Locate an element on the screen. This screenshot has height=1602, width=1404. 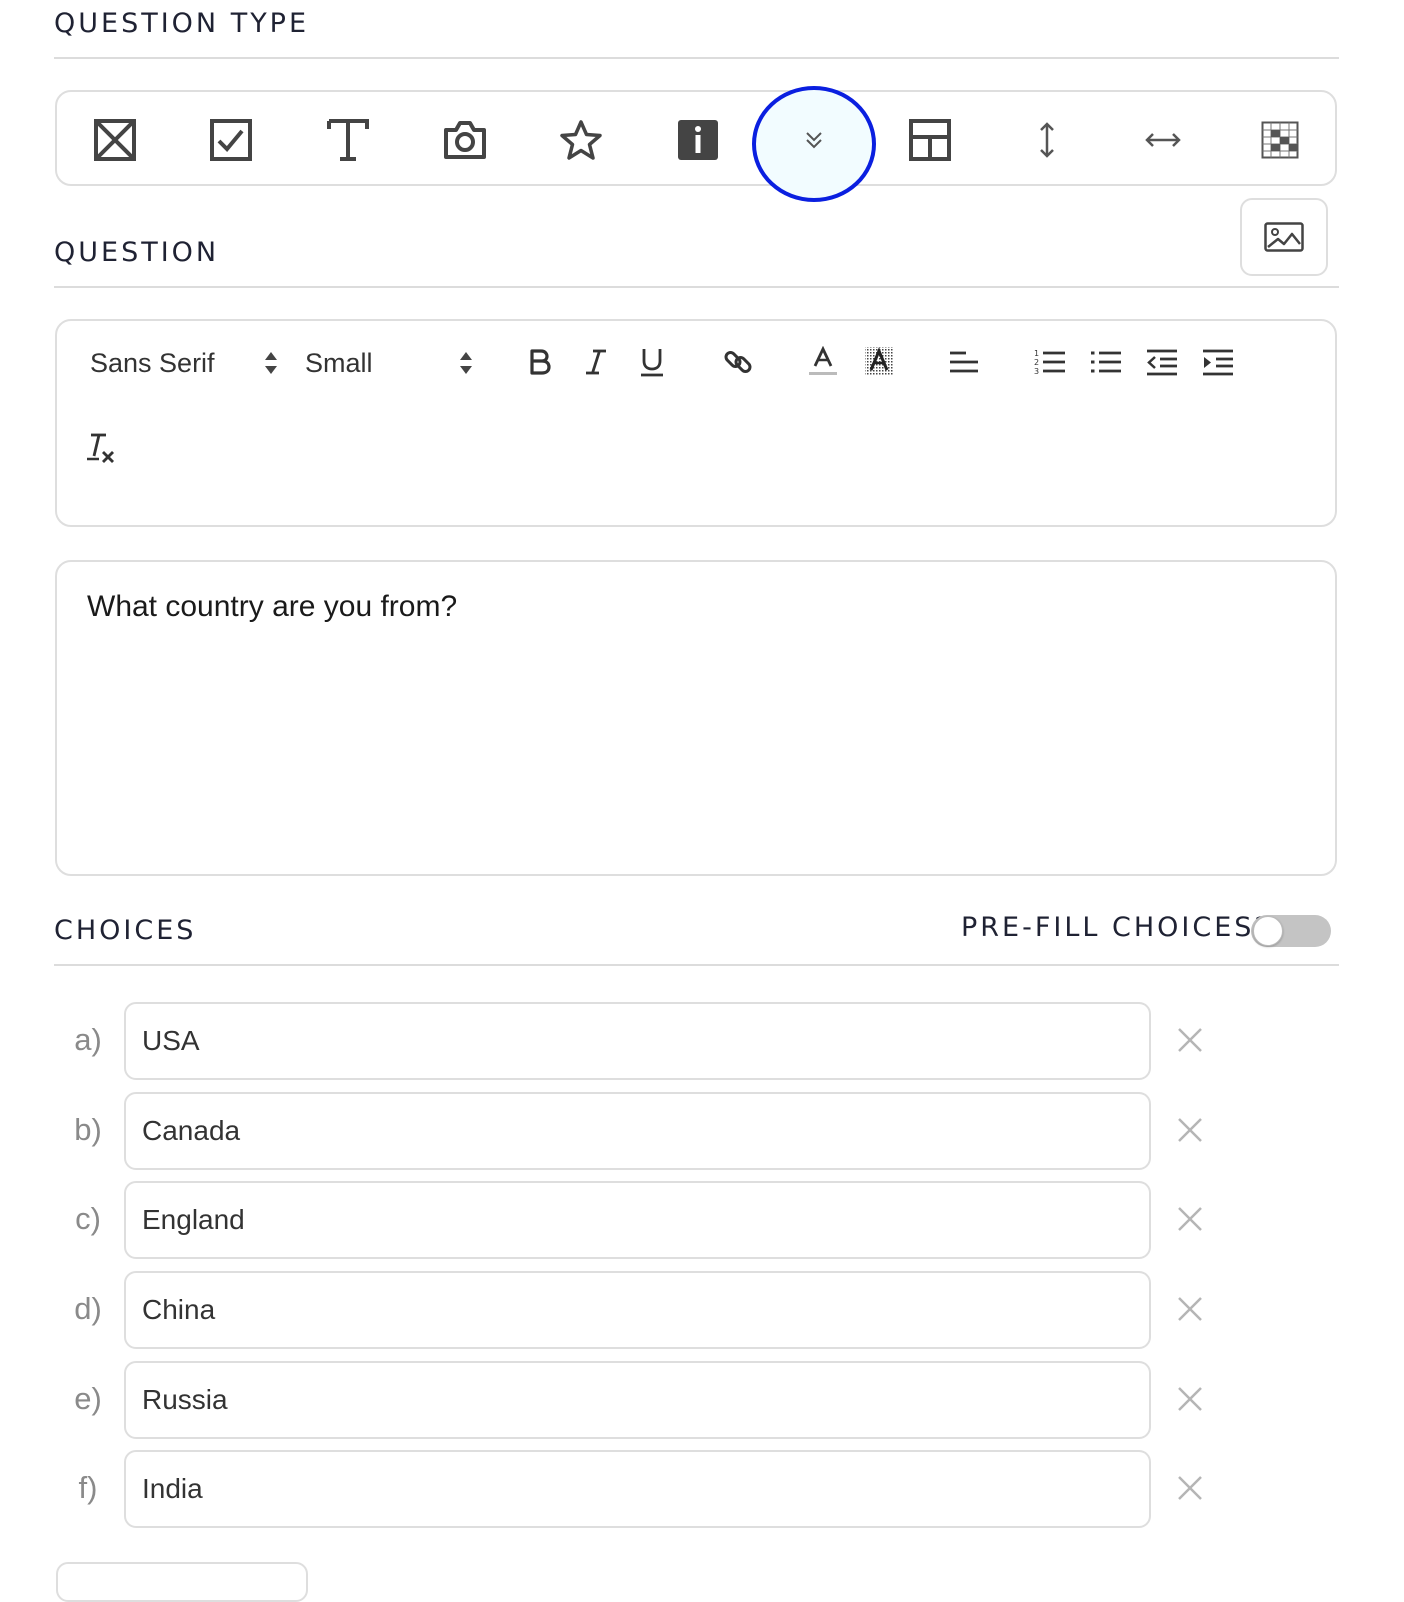
type-single-choice-button is located at coordinates (115, 140).